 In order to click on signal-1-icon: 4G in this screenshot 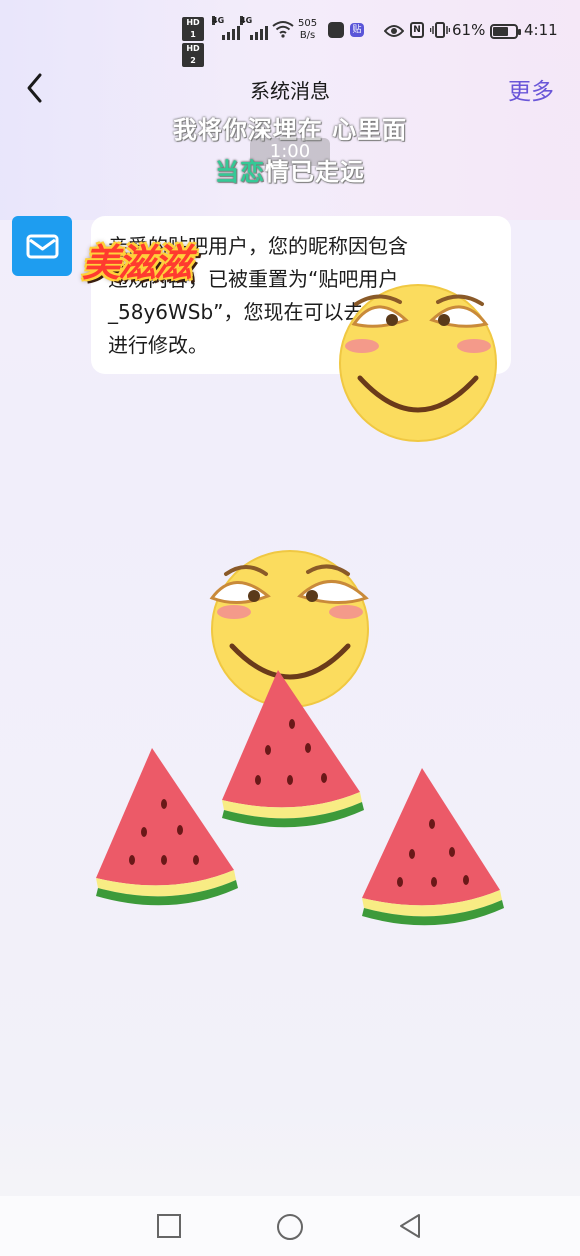, I will do `click(226, 28)`.